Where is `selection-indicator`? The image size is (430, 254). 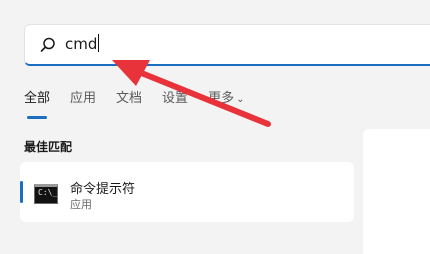 selection-indicator is located at coordinates (21, 192).